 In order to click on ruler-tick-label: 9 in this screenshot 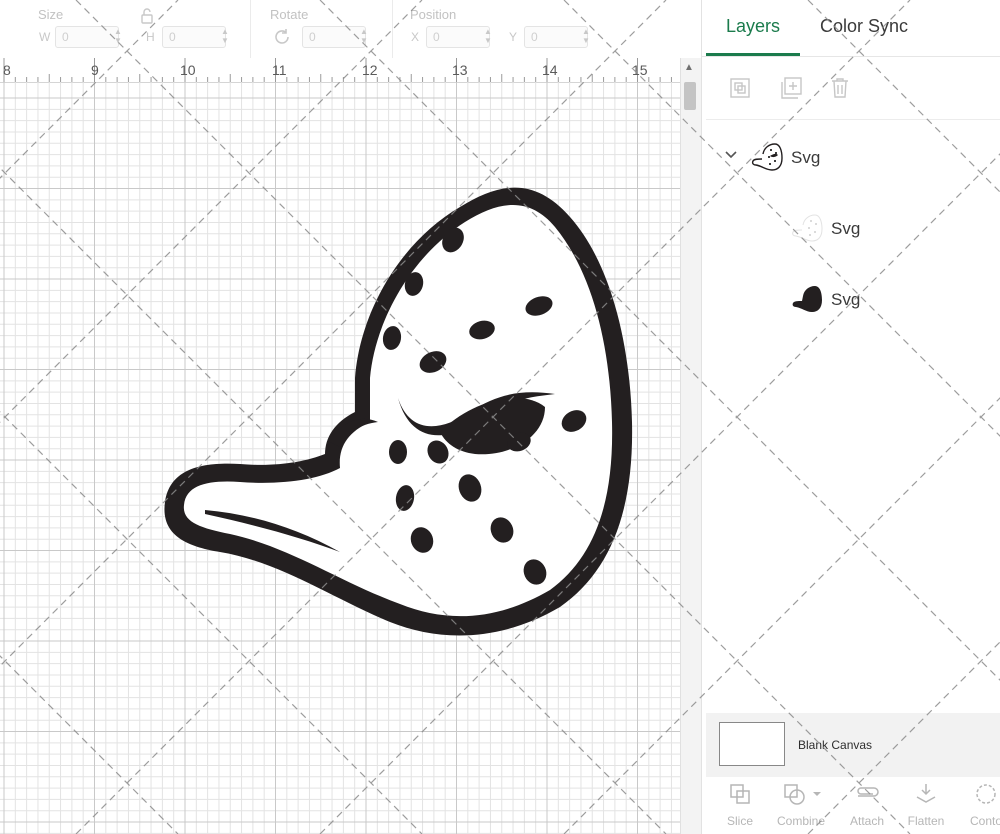, I will do `click(95, 70)`.